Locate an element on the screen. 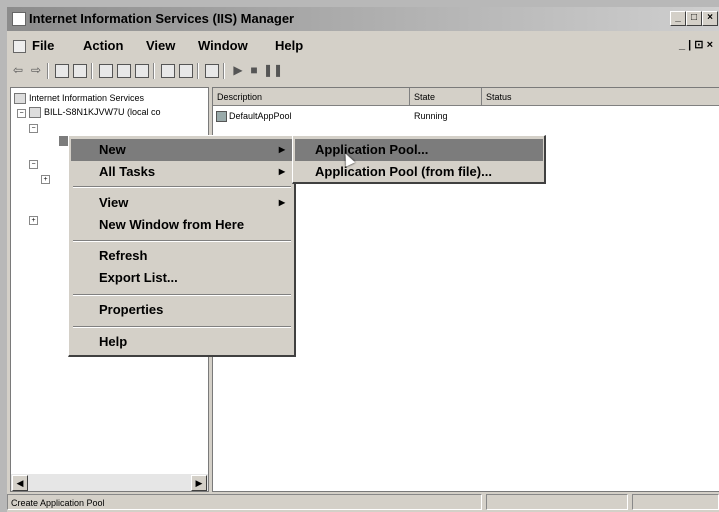  menu-bar: File Action View Window Help _ | ⊡ × is located at coordinates (363, 46).